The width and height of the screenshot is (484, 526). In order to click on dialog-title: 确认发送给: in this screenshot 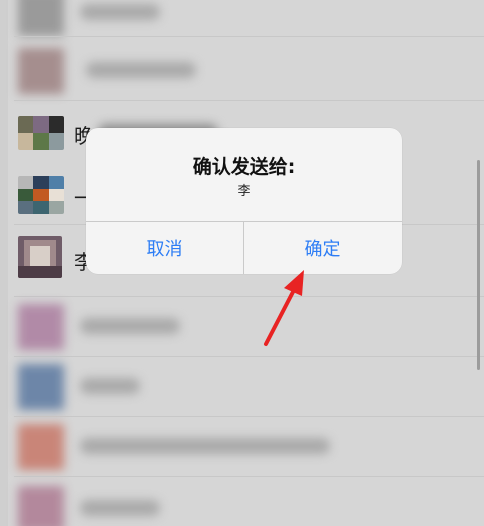, I will do `click(244, 167)`.